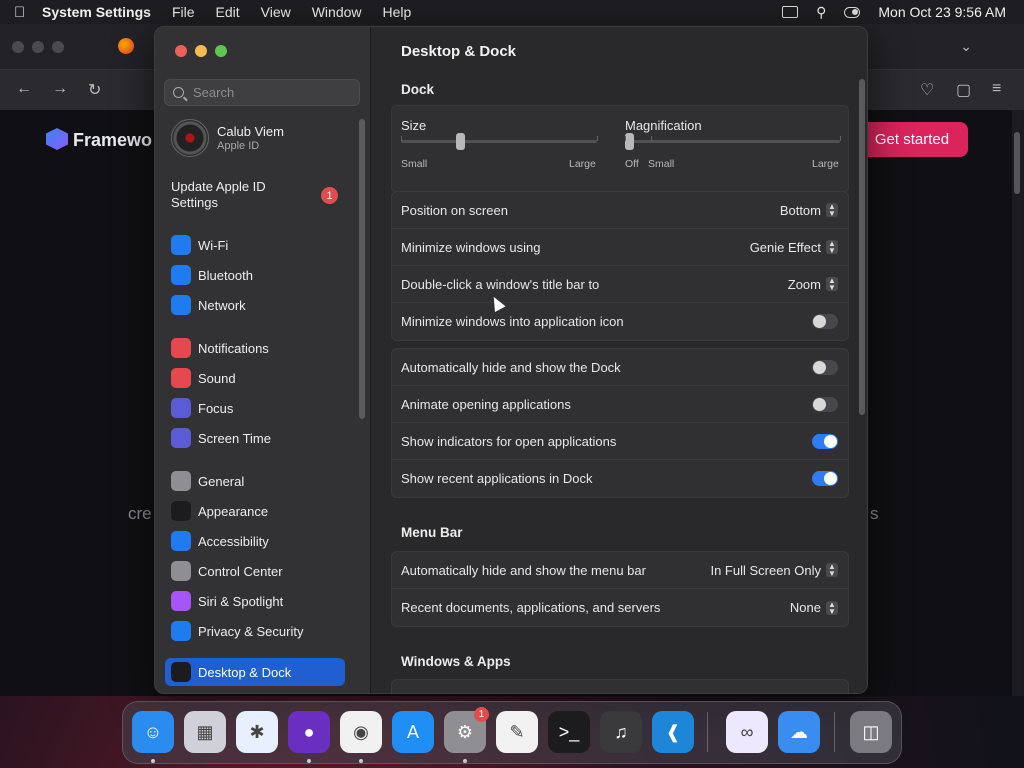 The height and width of the screenshot is (768, 1024). Describe the element at coordinates (361, 732) in the screenshot. I see `chrome-icon: ◉` at that location.